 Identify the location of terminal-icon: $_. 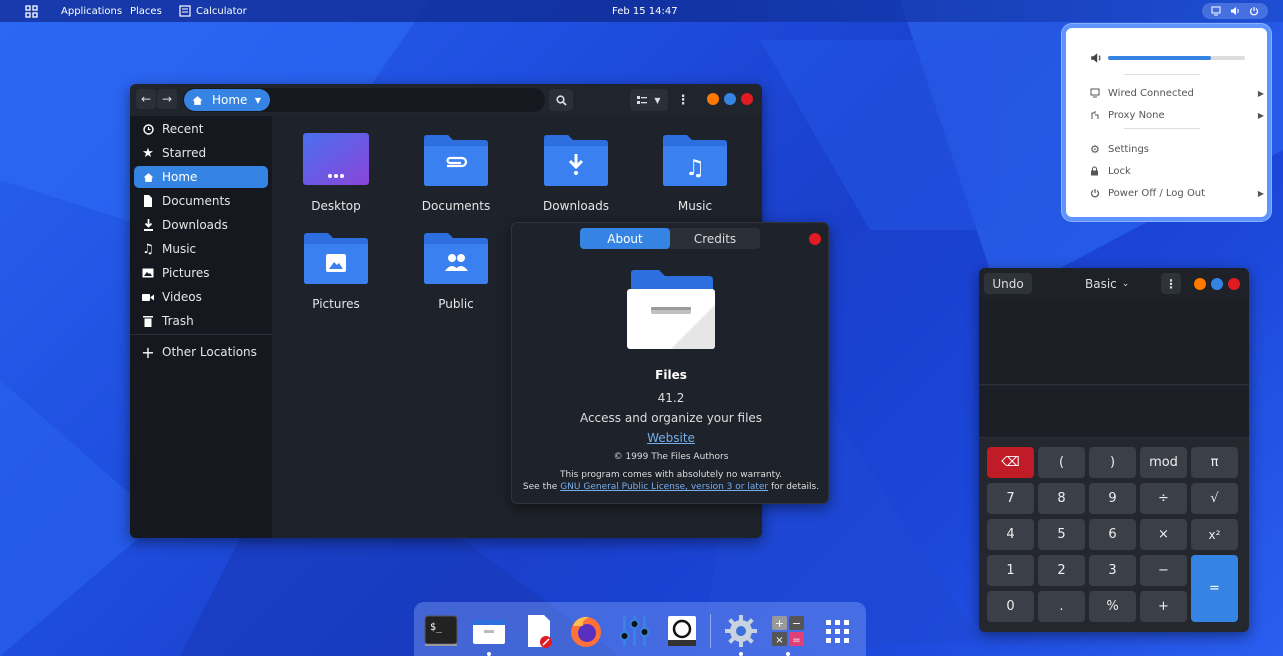
(441, 631).